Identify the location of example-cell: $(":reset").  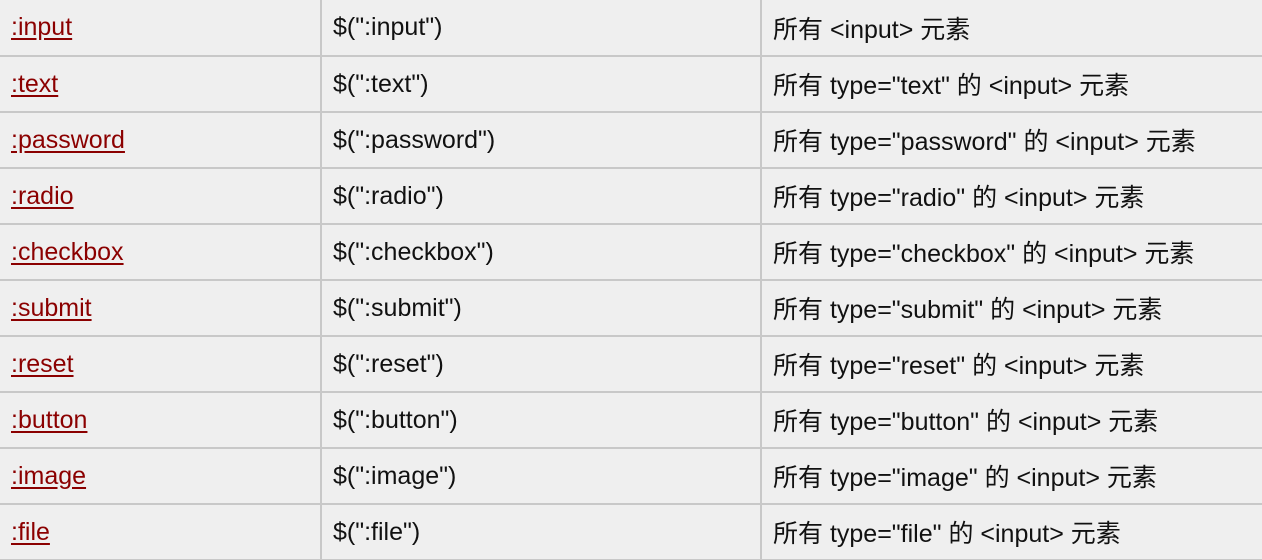
(541, 364).